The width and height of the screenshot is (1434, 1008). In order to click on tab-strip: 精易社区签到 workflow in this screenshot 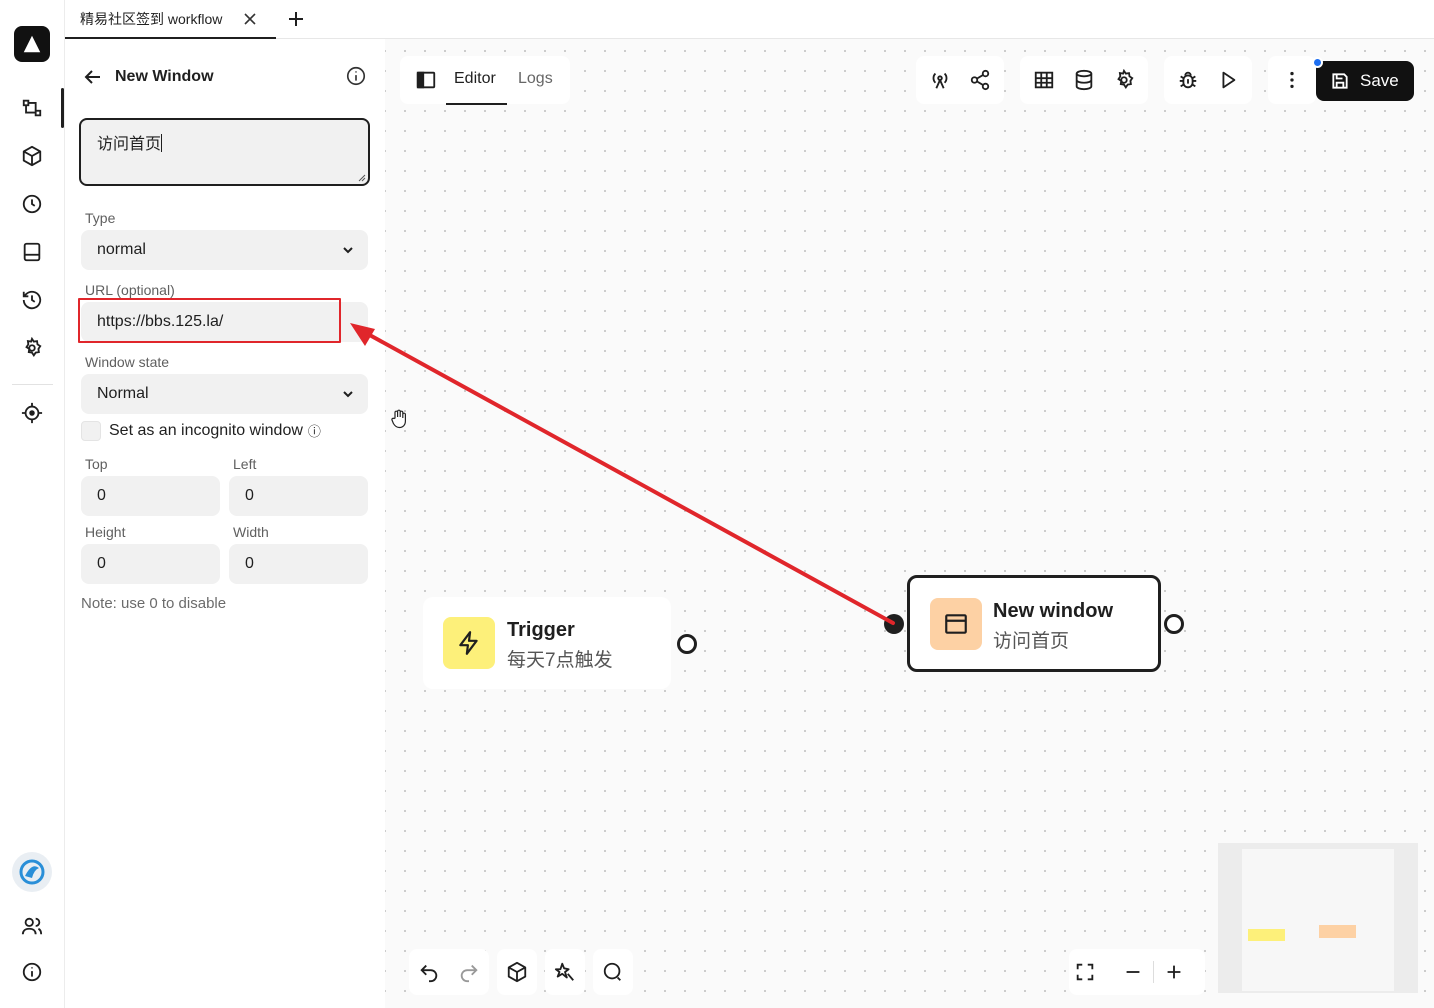, I will do `click(749, 19)`.